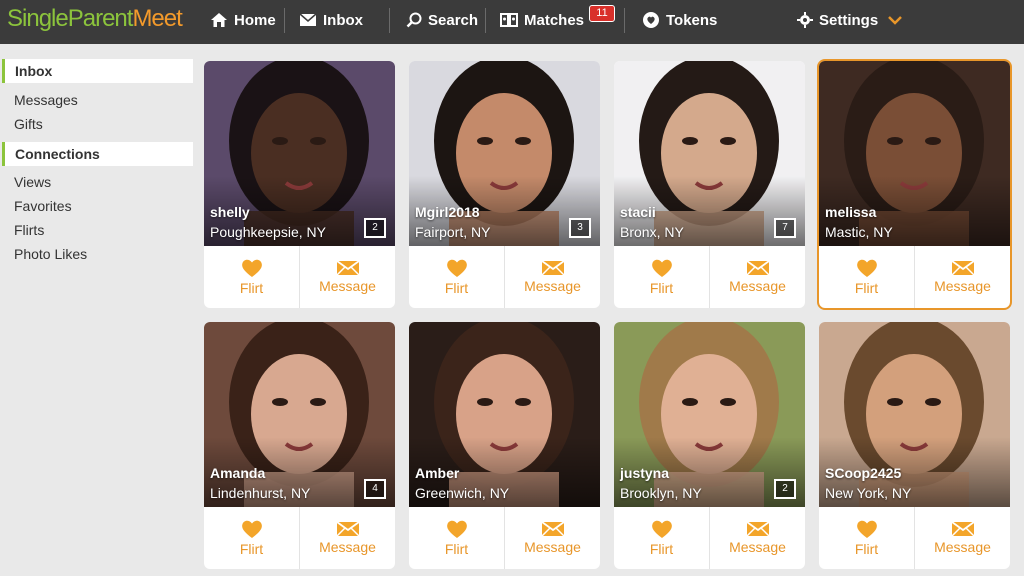  What do you see at coordinates (442, 20) in the screenshot?
I see `nav-search: Search` at bounding box center [442, 20].